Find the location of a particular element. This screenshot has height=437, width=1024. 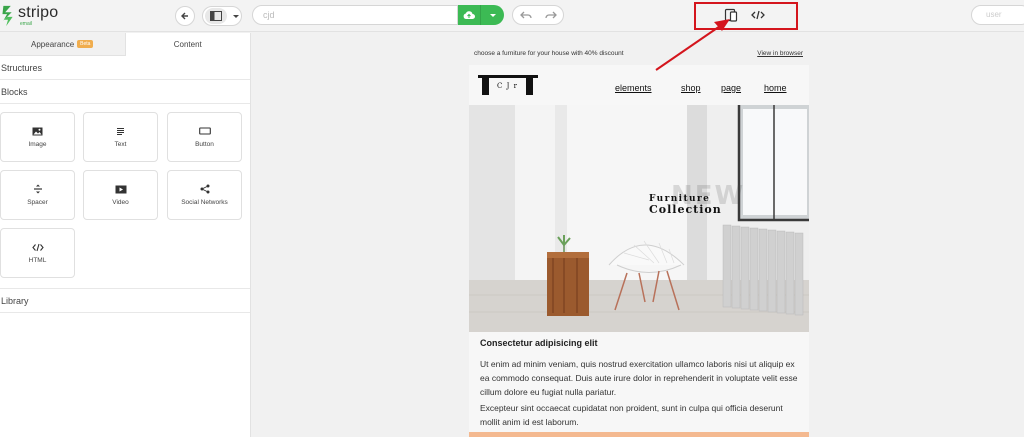

undo-icon is located at coordinates (525, 15).